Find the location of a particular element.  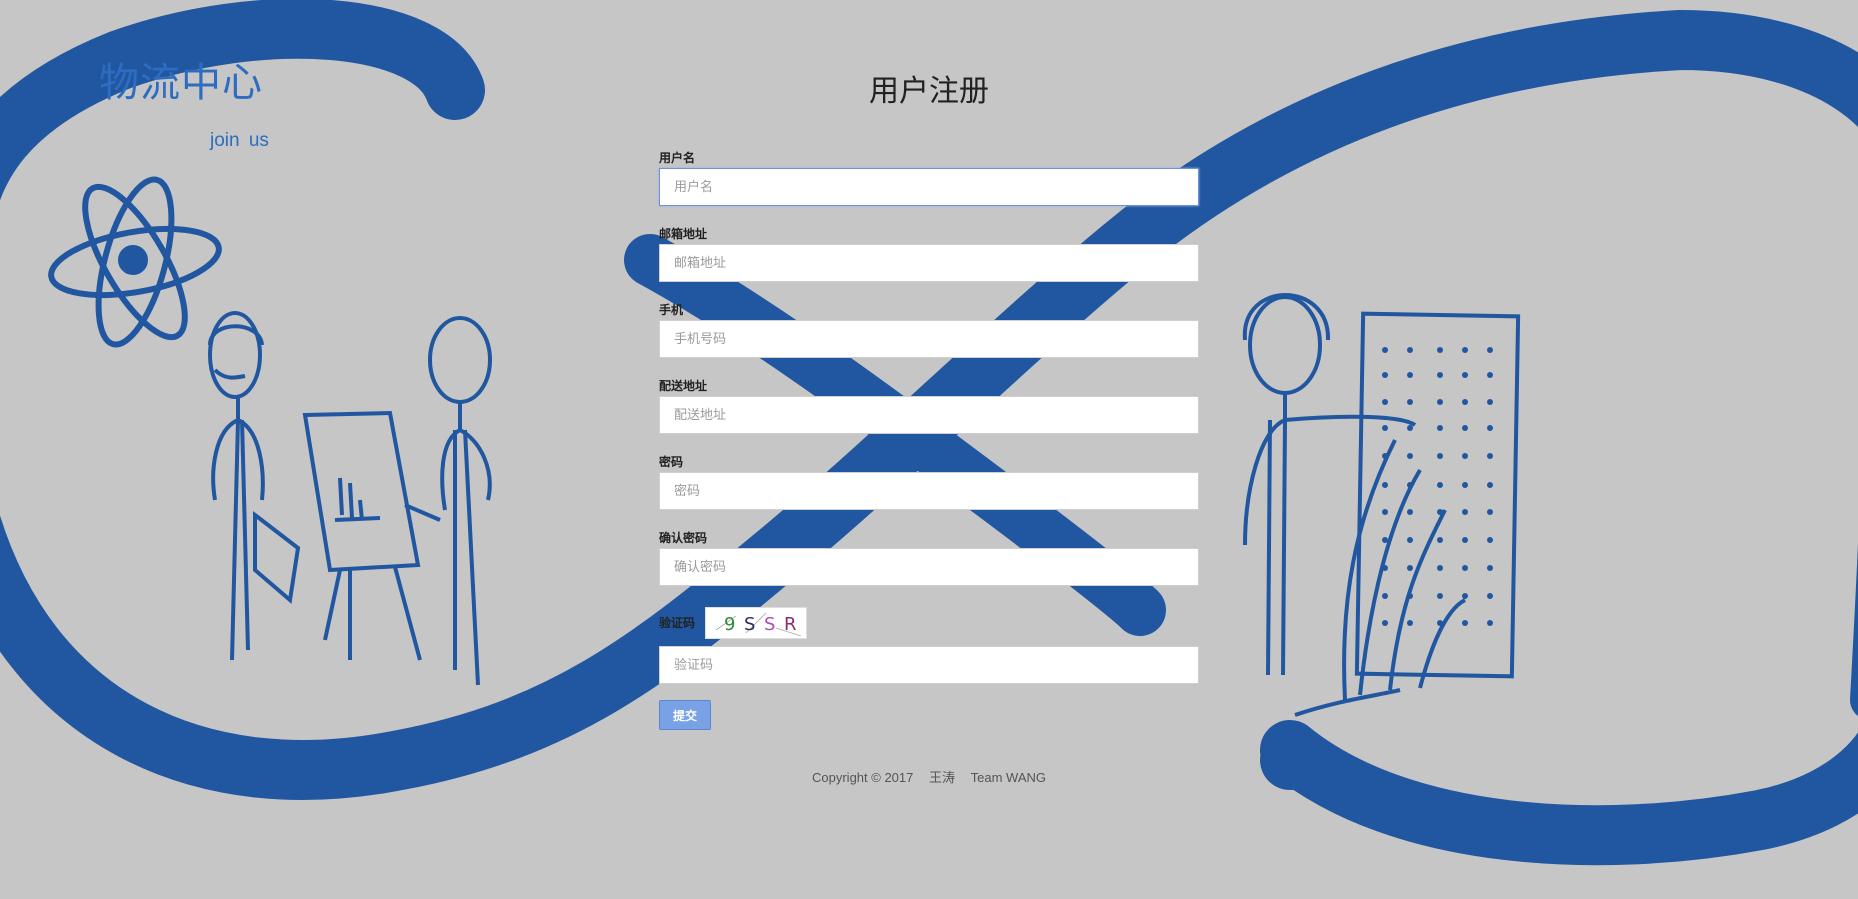

address-group: 配送地址 is located at coordinates (929, 416).